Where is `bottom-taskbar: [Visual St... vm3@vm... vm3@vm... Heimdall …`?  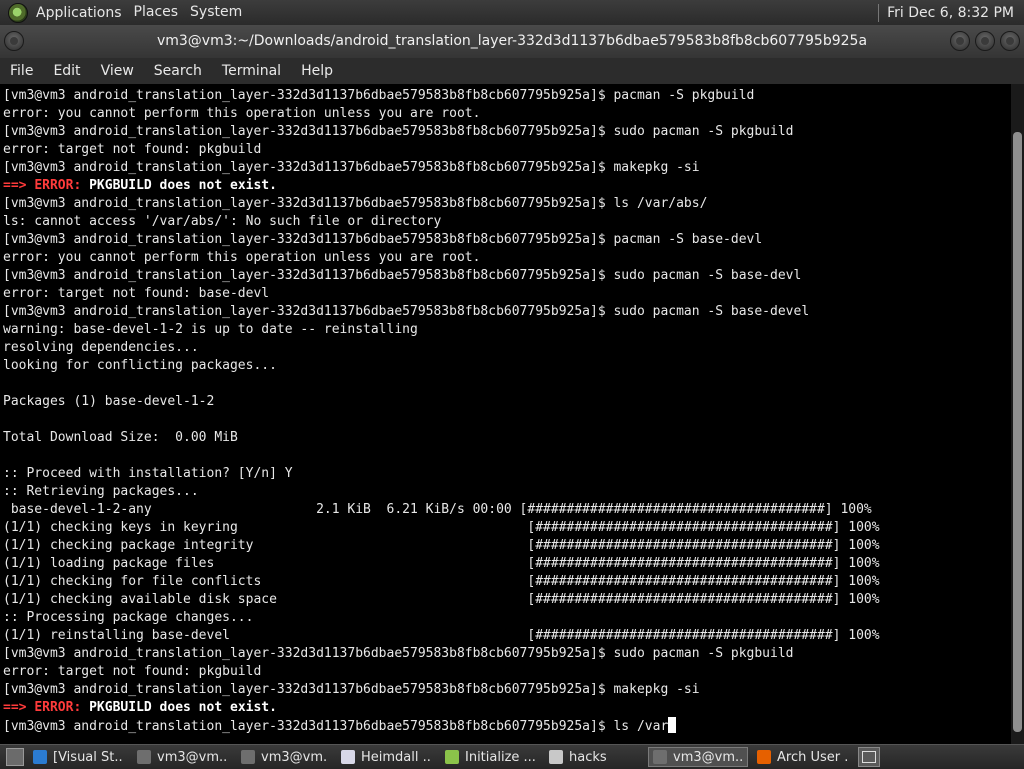 bottom-taskbar: [Visual St... vm3@vm... vm3@vm... Heimdall … is located at coordinates (512, 756).